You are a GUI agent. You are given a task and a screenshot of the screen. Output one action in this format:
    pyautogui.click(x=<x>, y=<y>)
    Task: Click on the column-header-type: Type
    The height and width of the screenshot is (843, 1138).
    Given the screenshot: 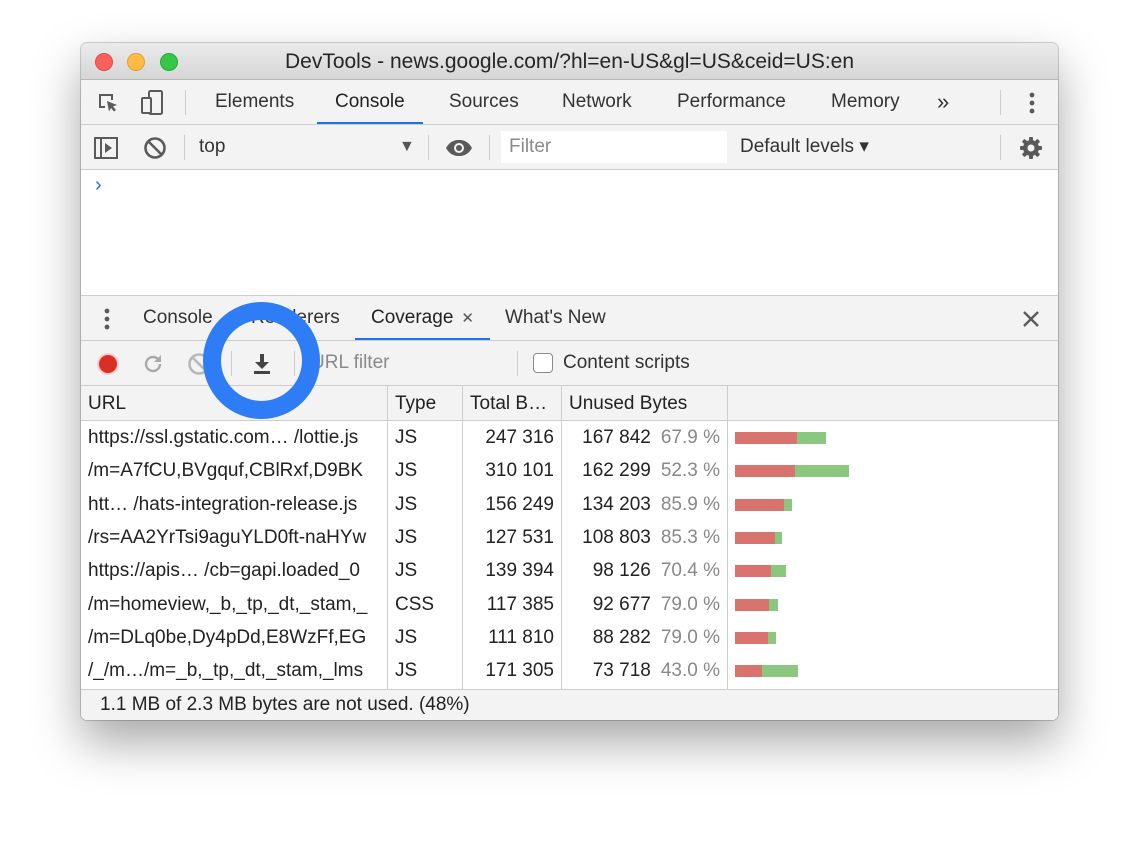 What is the action you would take?
    pyautogui.click(x=412, y=403)
    